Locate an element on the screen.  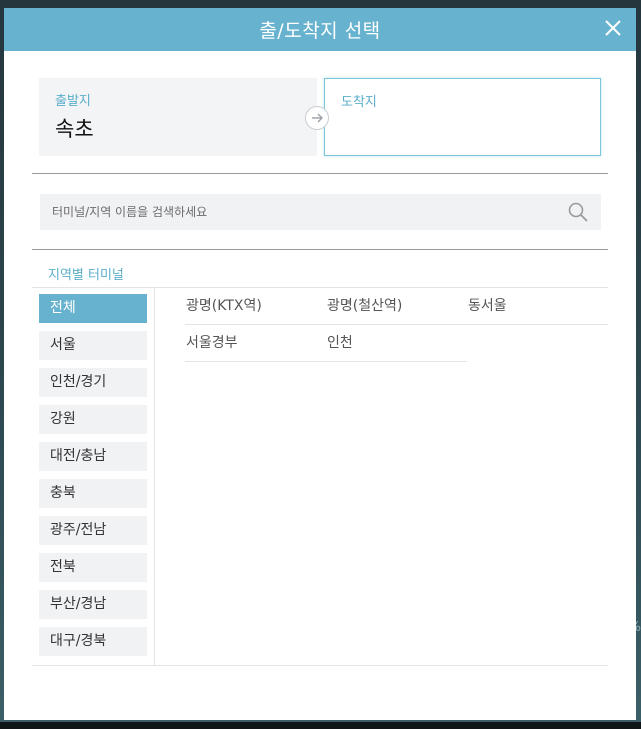
arrival-label: 도착지 is located at coordinates (359, 102).